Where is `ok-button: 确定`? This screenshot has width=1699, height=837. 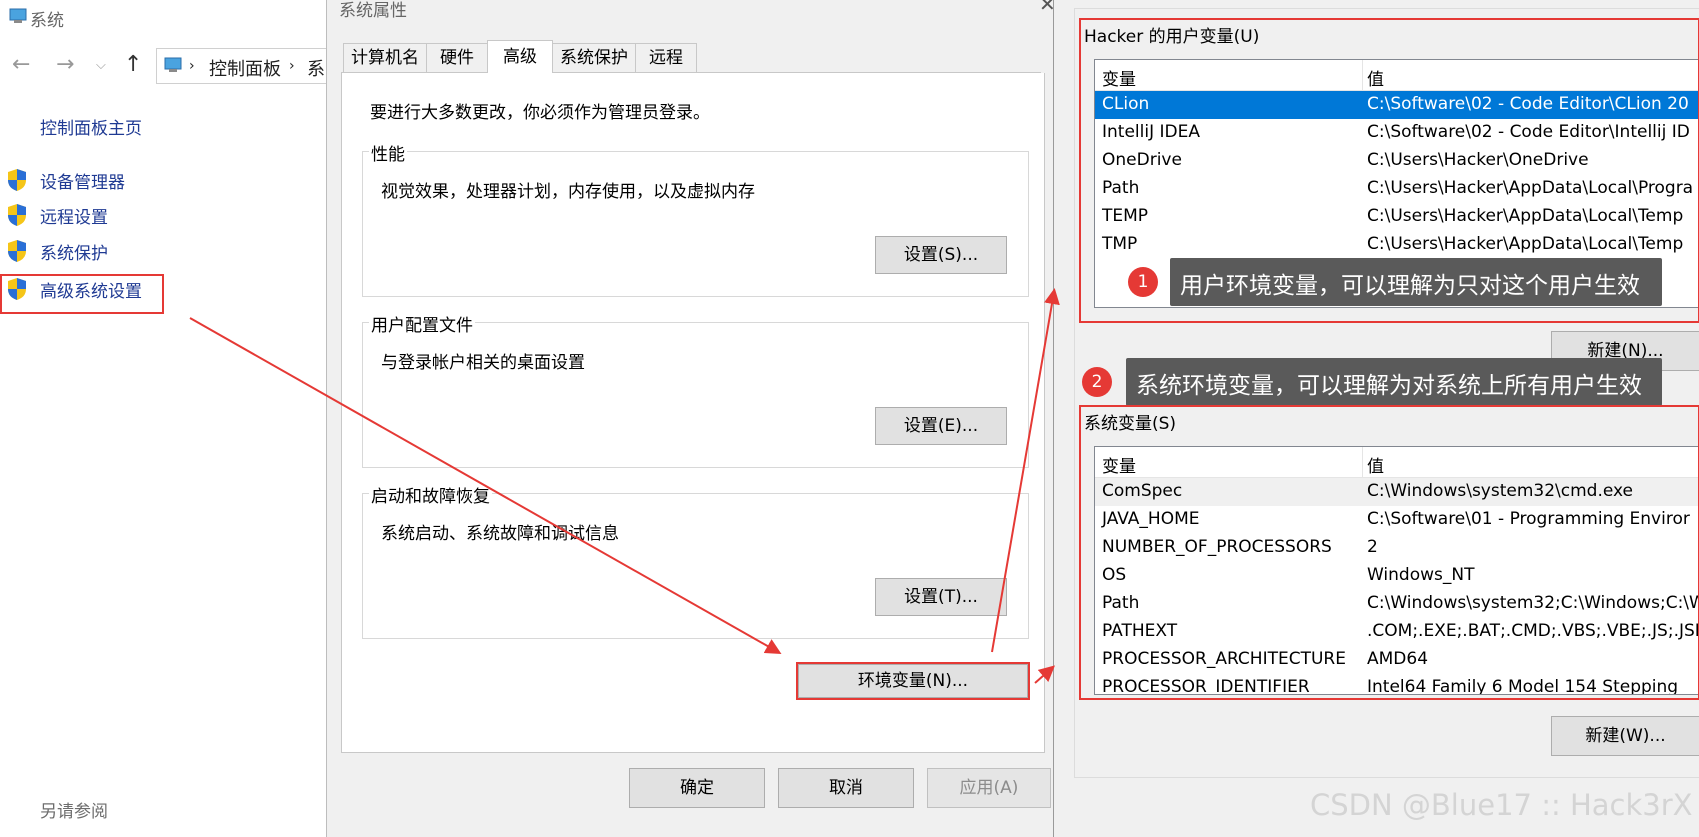
ok-button: 确定 is located at coordinates (697, 788).